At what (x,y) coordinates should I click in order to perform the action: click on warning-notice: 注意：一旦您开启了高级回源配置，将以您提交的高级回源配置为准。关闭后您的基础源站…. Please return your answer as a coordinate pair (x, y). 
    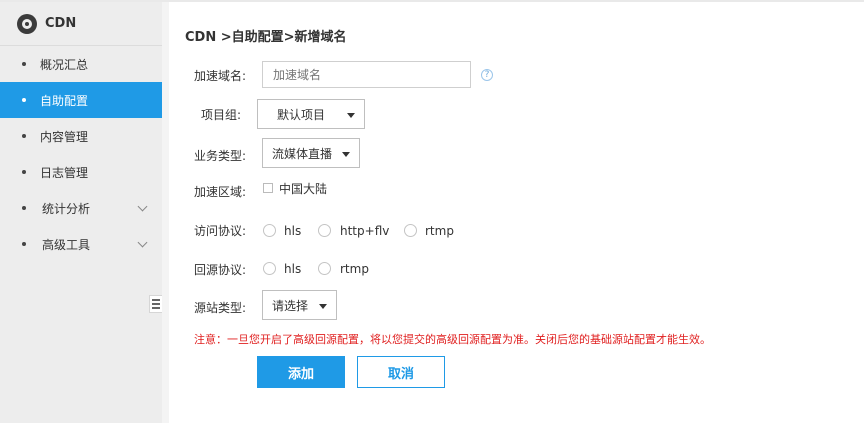
    Looking at the image, I should click on (452, 339).